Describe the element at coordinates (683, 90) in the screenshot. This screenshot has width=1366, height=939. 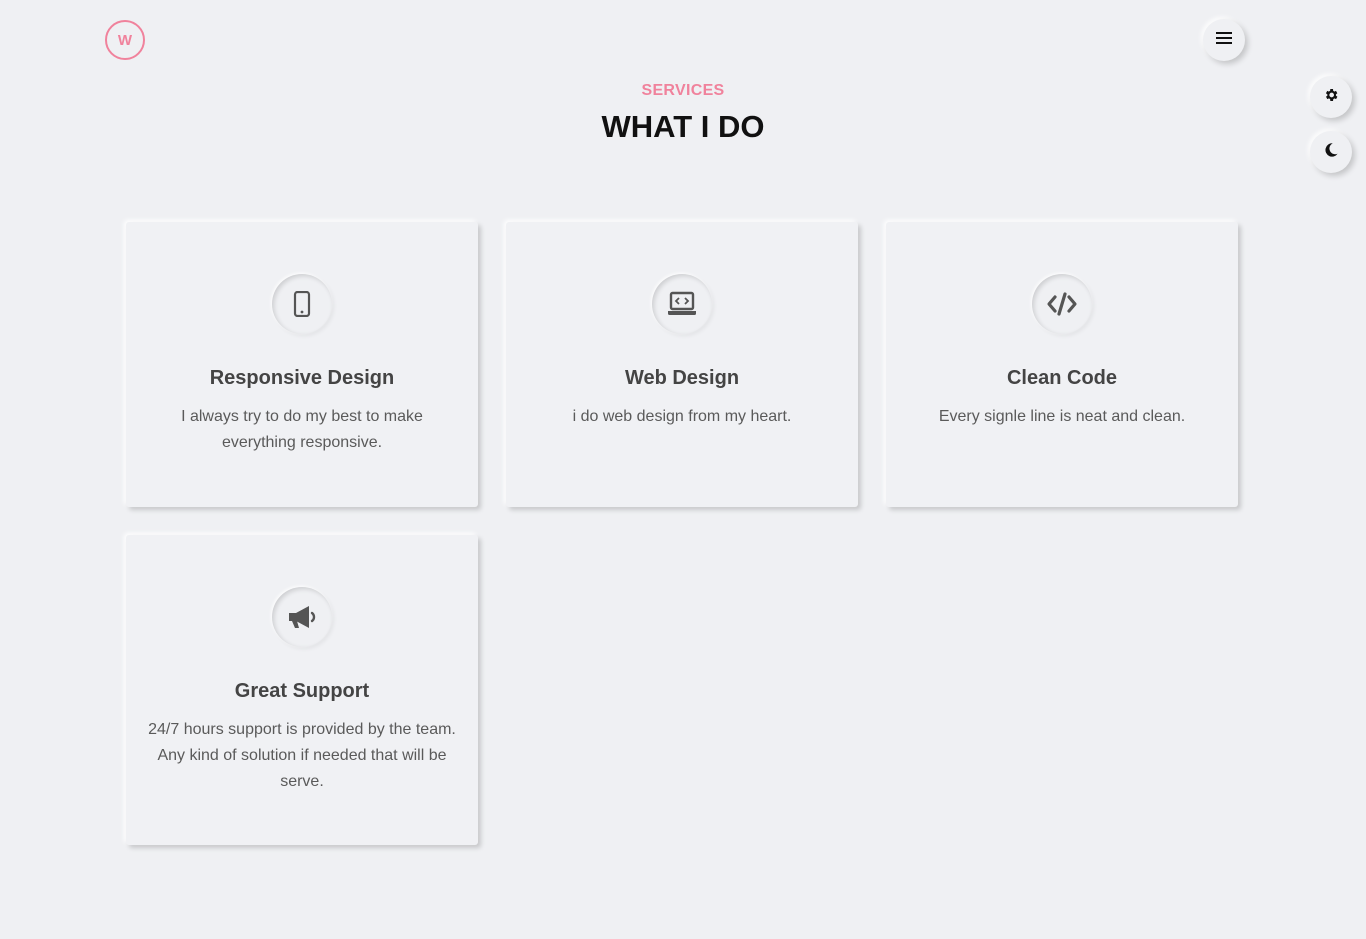
I see `section-tag: SERVICES` at that location.